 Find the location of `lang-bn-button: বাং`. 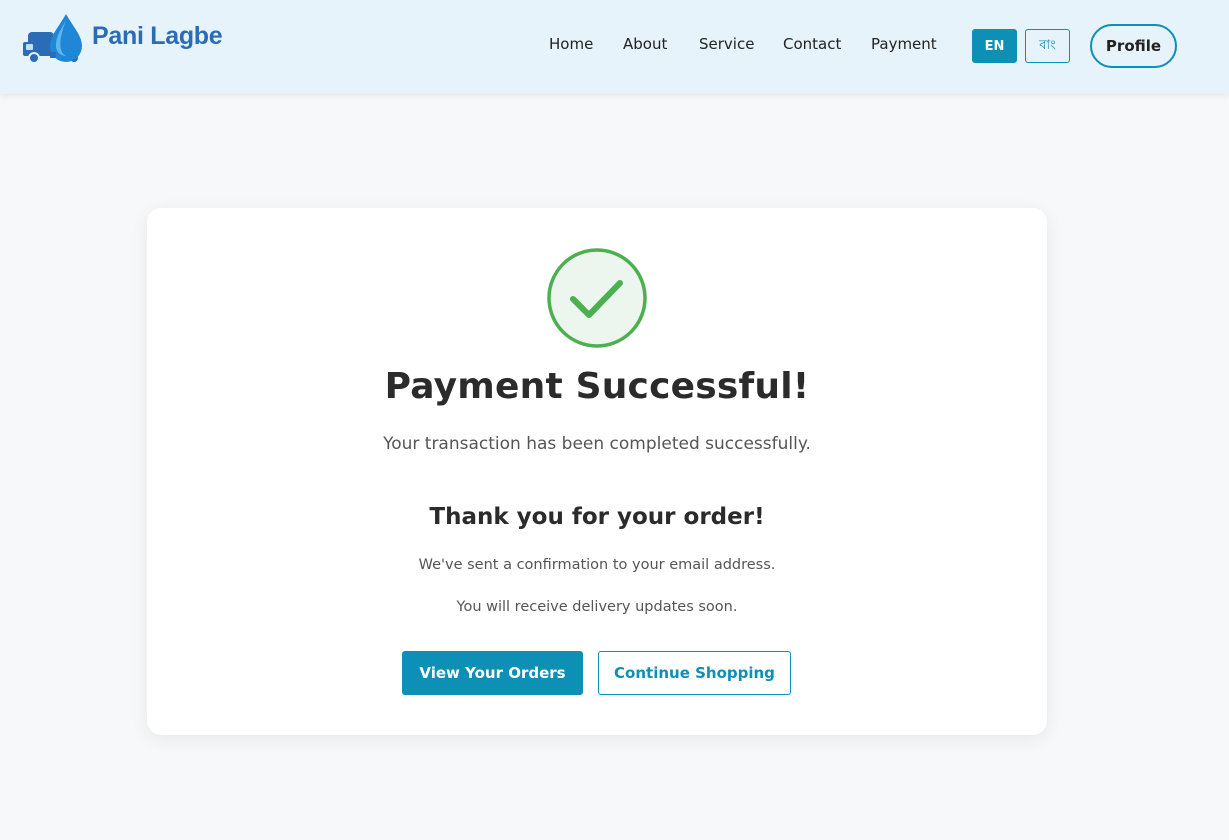

lang-bn-button: বাং is located at coordinates (1047, 46).